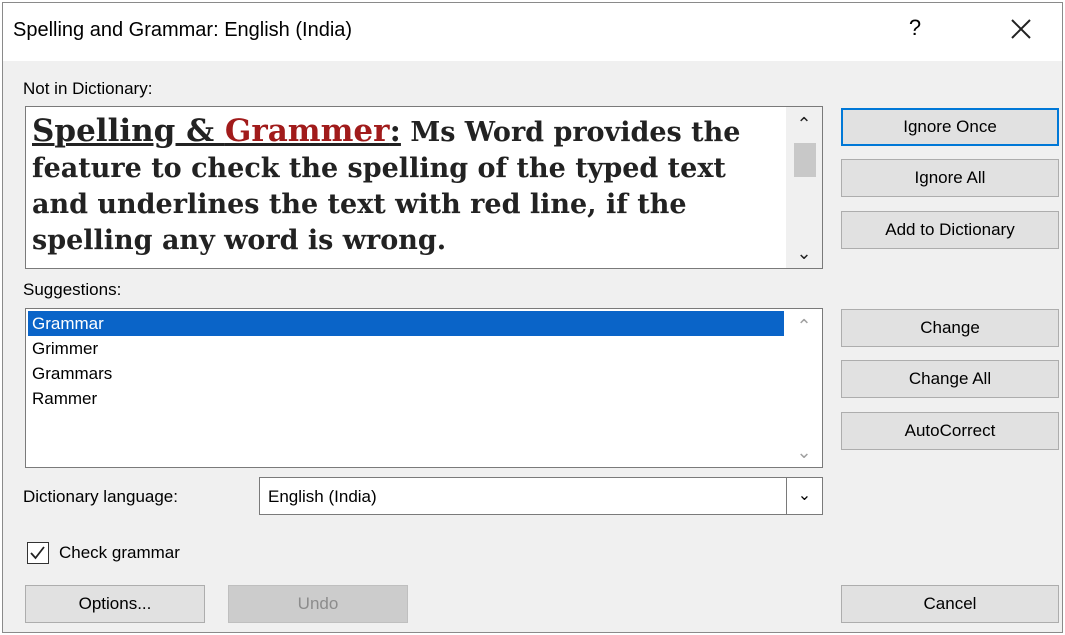 This screenshot has width=1065, height=635. Describe the element at coordinates (406, 348) in the screenshot. I see `suggestion-item: Grimmer` at that location.